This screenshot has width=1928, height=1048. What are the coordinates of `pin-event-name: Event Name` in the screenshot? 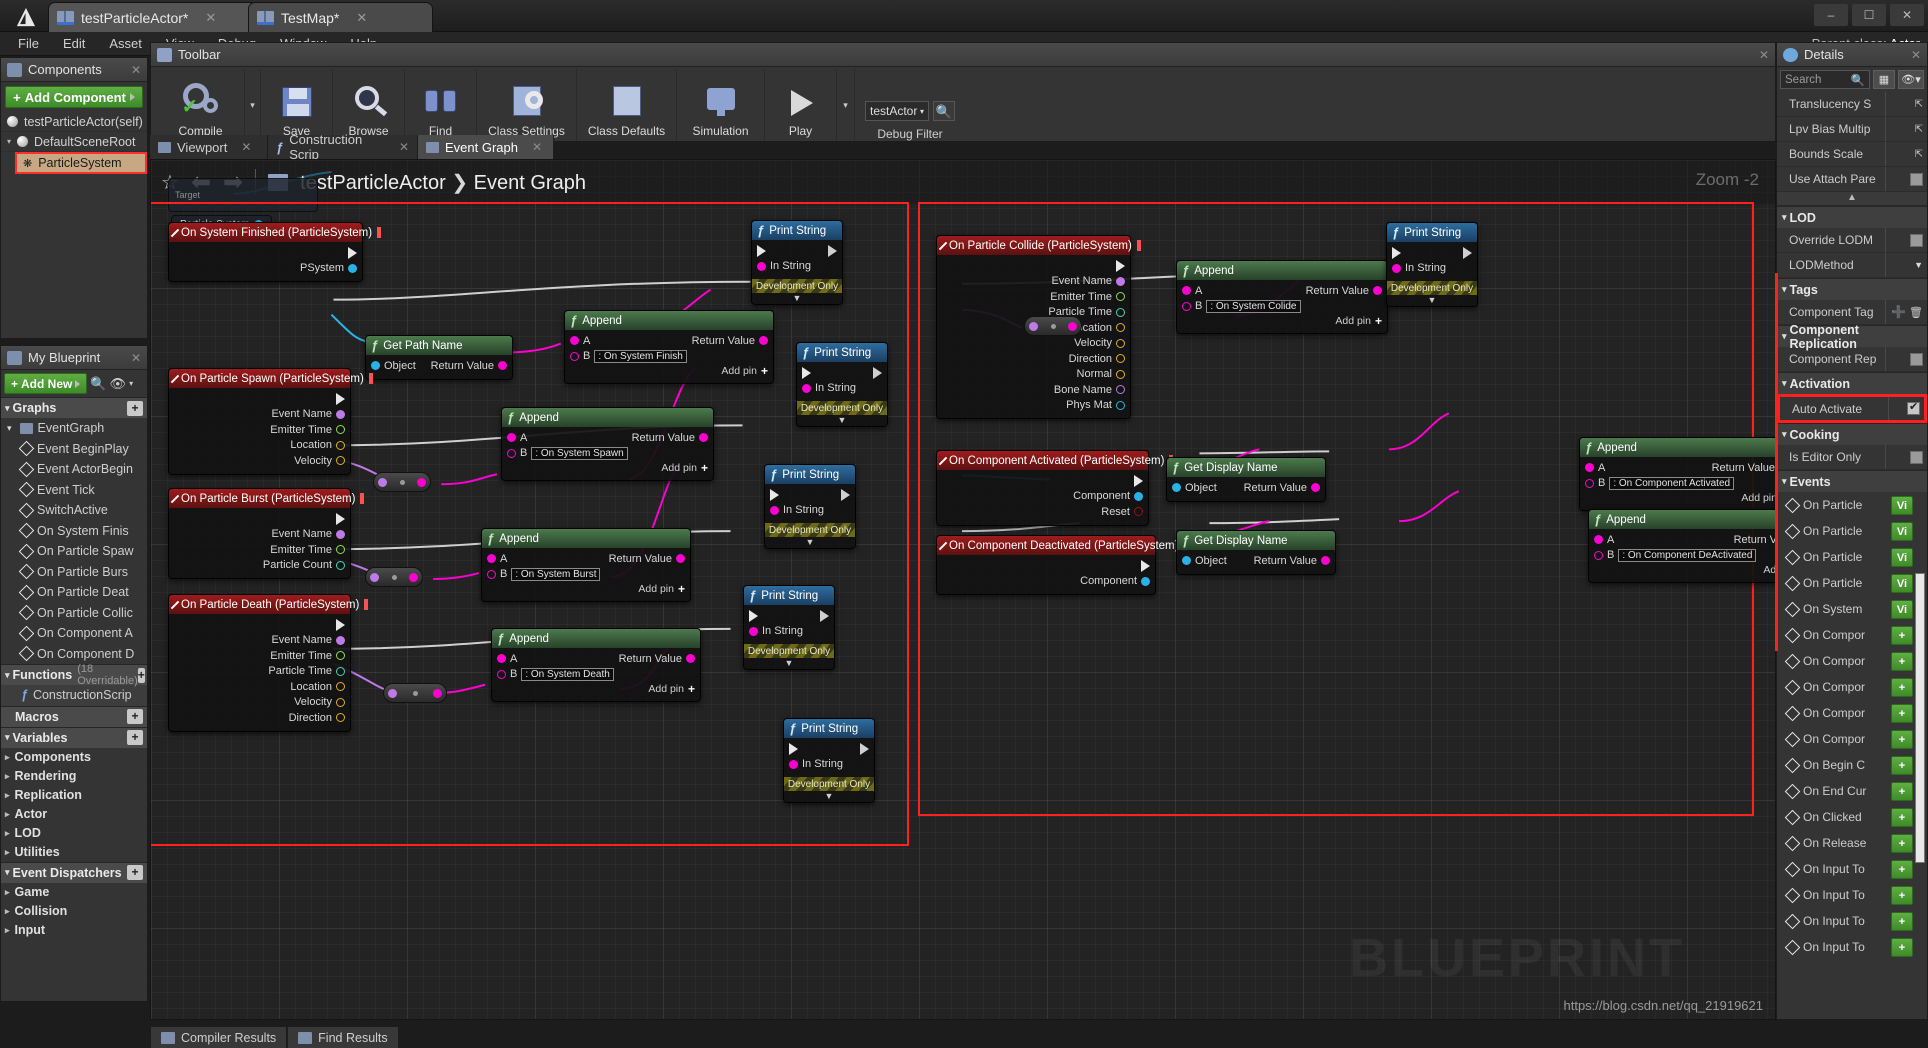 It's located at (259, 641).